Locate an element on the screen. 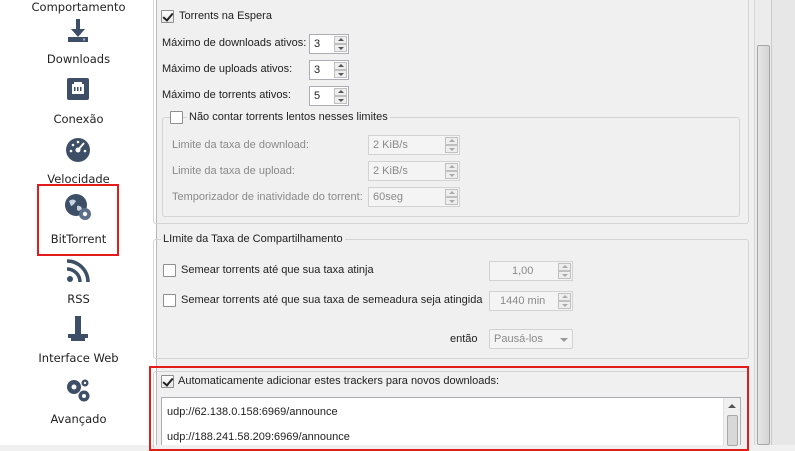  slow-inactivity-label: Temporizador de inatividade do torrent: is located at coordinates (267, 197).